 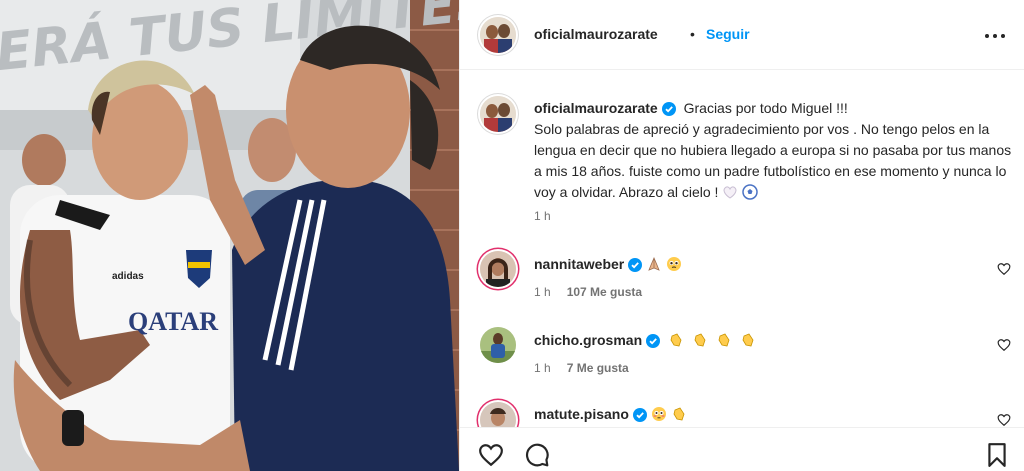 I want to click on heart-icon, so click(x=491, y=455).